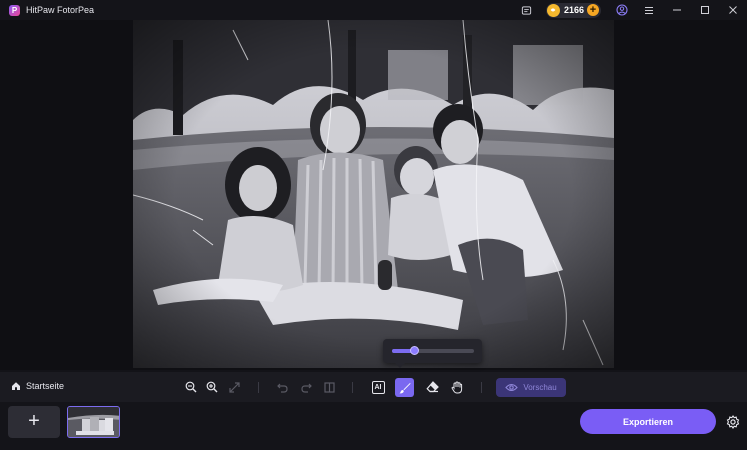 The height and width of the screenshot is (450, 747). Describe the element at coordinates (45, 386) in the screenshot. I see `home-label: Startseite` at that location.